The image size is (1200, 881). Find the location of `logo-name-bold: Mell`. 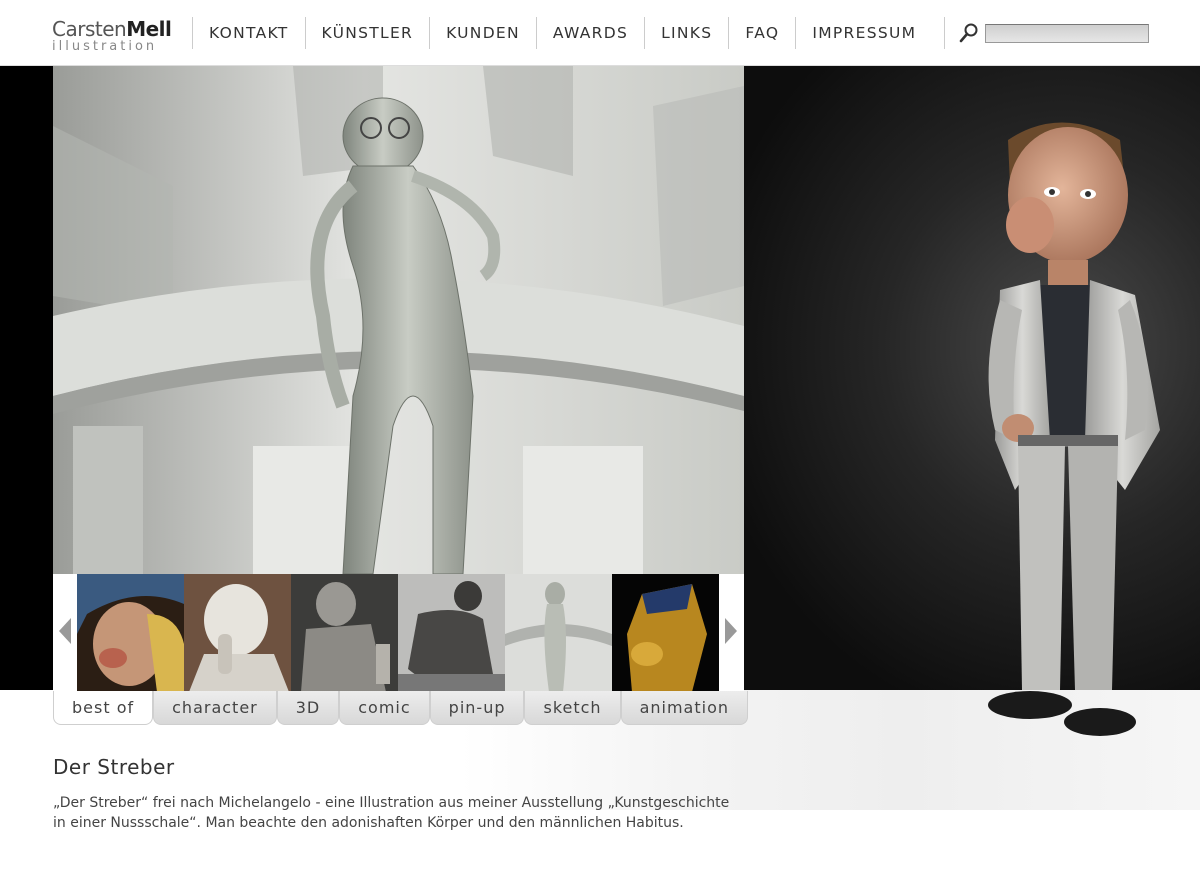

logo-name-bold: Mell is located at coordinates (149, 29).